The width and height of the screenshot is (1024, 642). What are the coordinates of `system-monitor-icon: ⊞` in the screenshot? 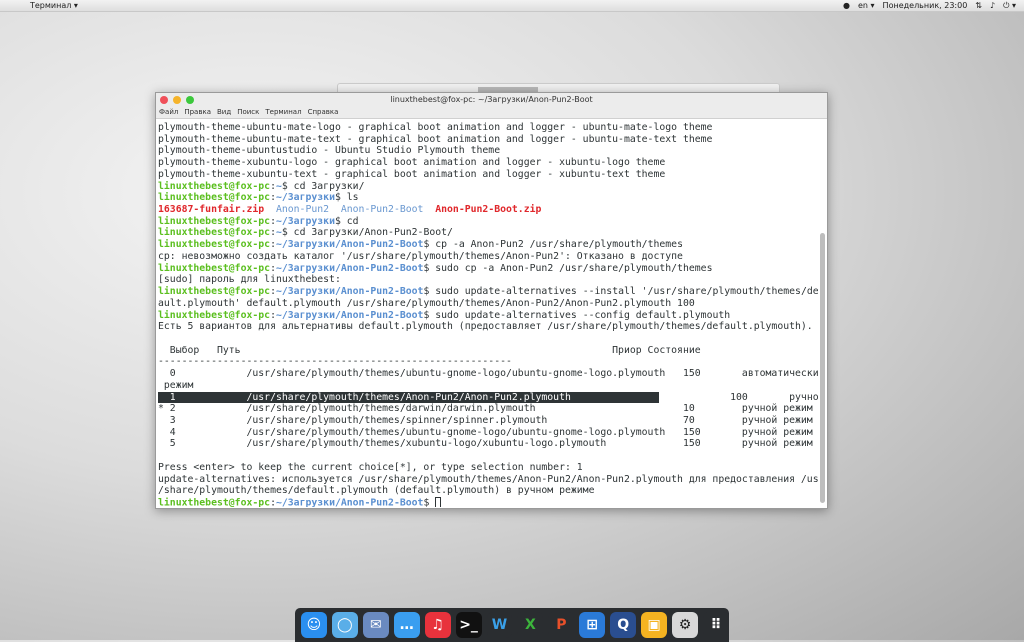 It's located at (592, 625).